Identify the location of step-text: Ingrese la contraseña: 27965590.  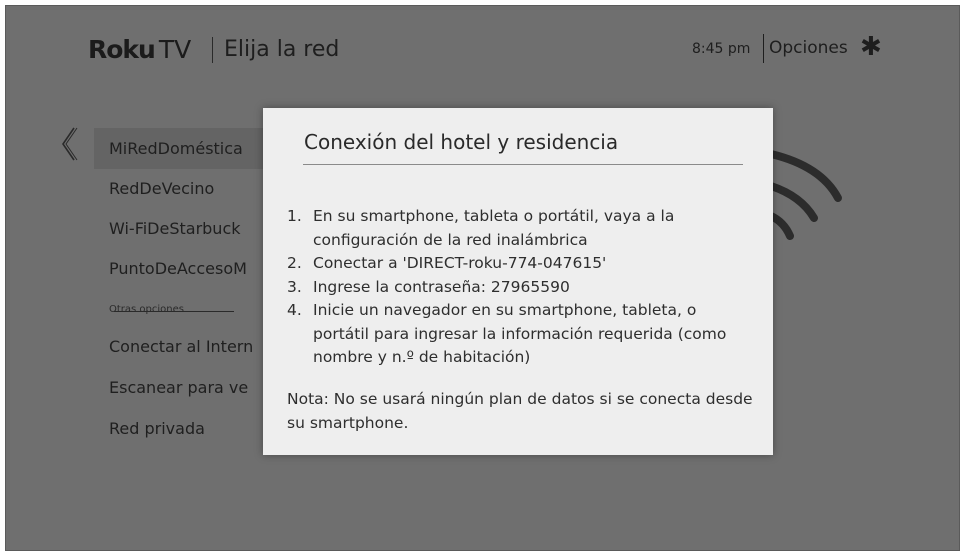
(441, 286).